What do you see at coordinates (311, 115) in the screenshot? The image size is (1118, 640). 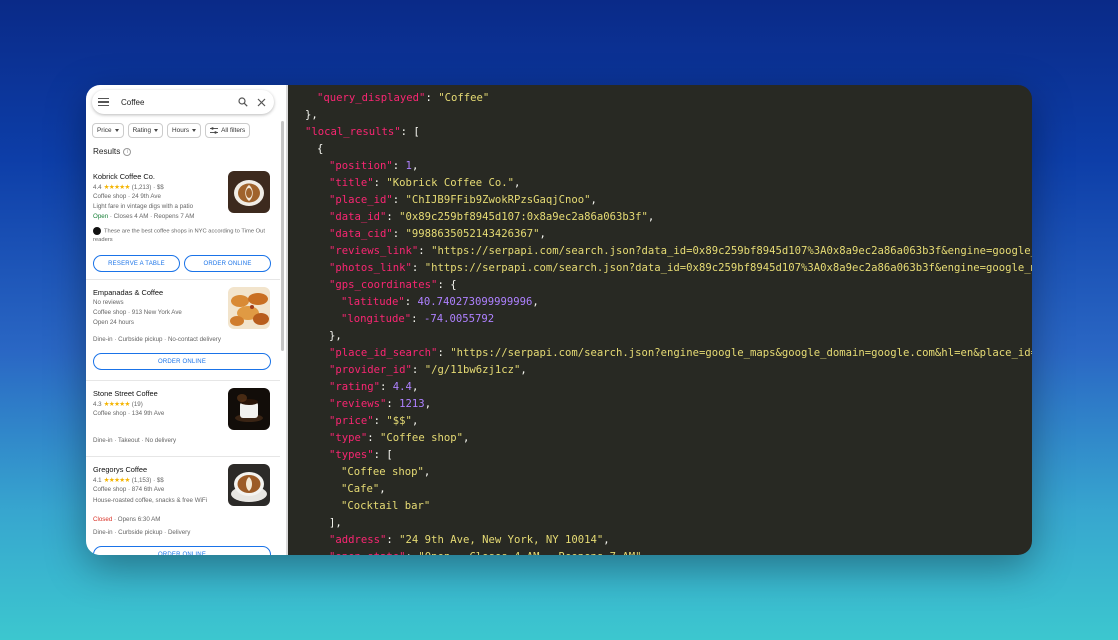 I see `json-punct: },` at bounding box center [311, 115].